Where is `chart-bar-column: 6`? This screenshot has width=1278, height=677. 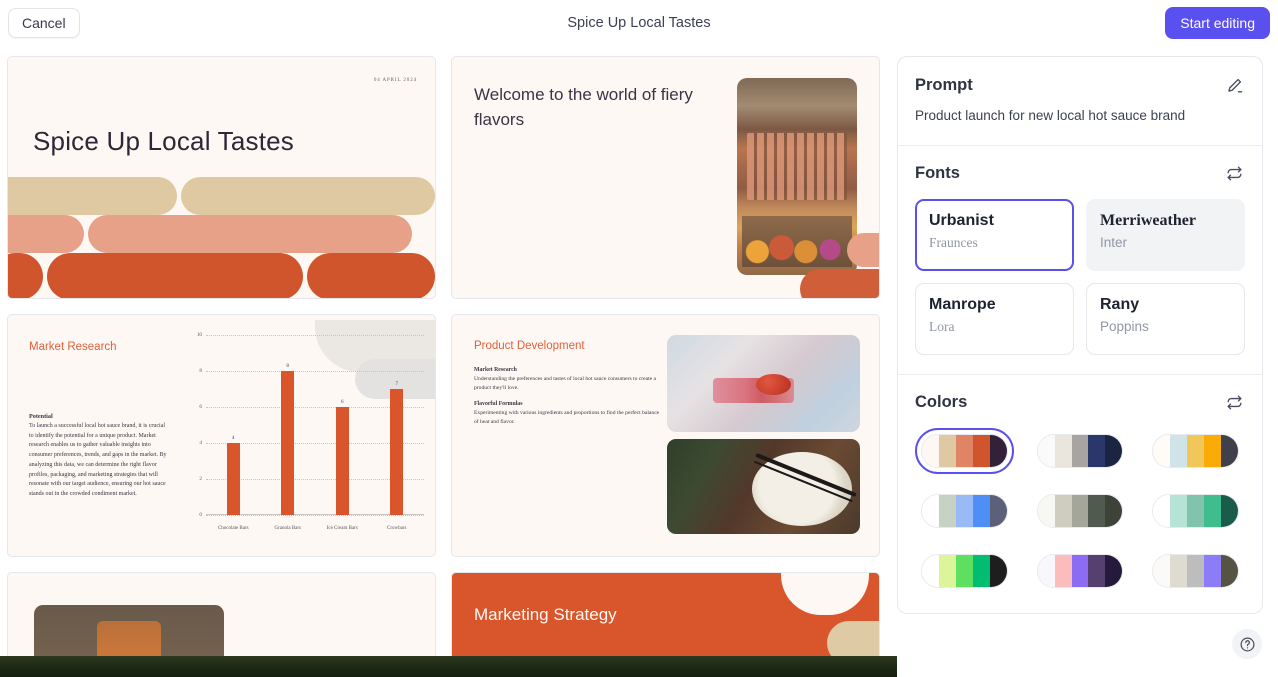 chart-bar-column: 6 is located at coordinates (342, 425).